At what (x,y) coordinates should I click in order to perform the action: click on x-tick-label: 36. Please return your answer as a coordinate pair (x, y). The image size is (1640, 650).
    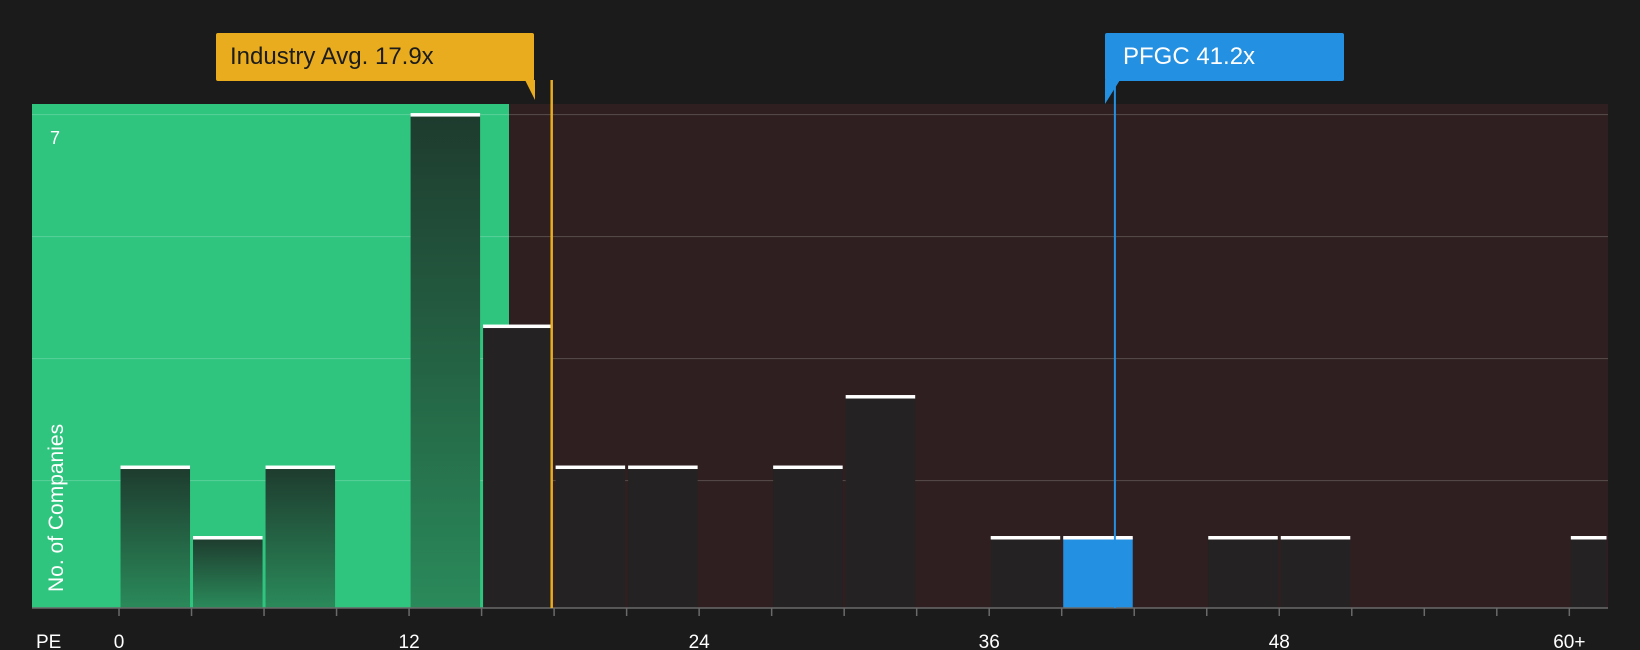
    Looking at the image, I should click on (989, 641).